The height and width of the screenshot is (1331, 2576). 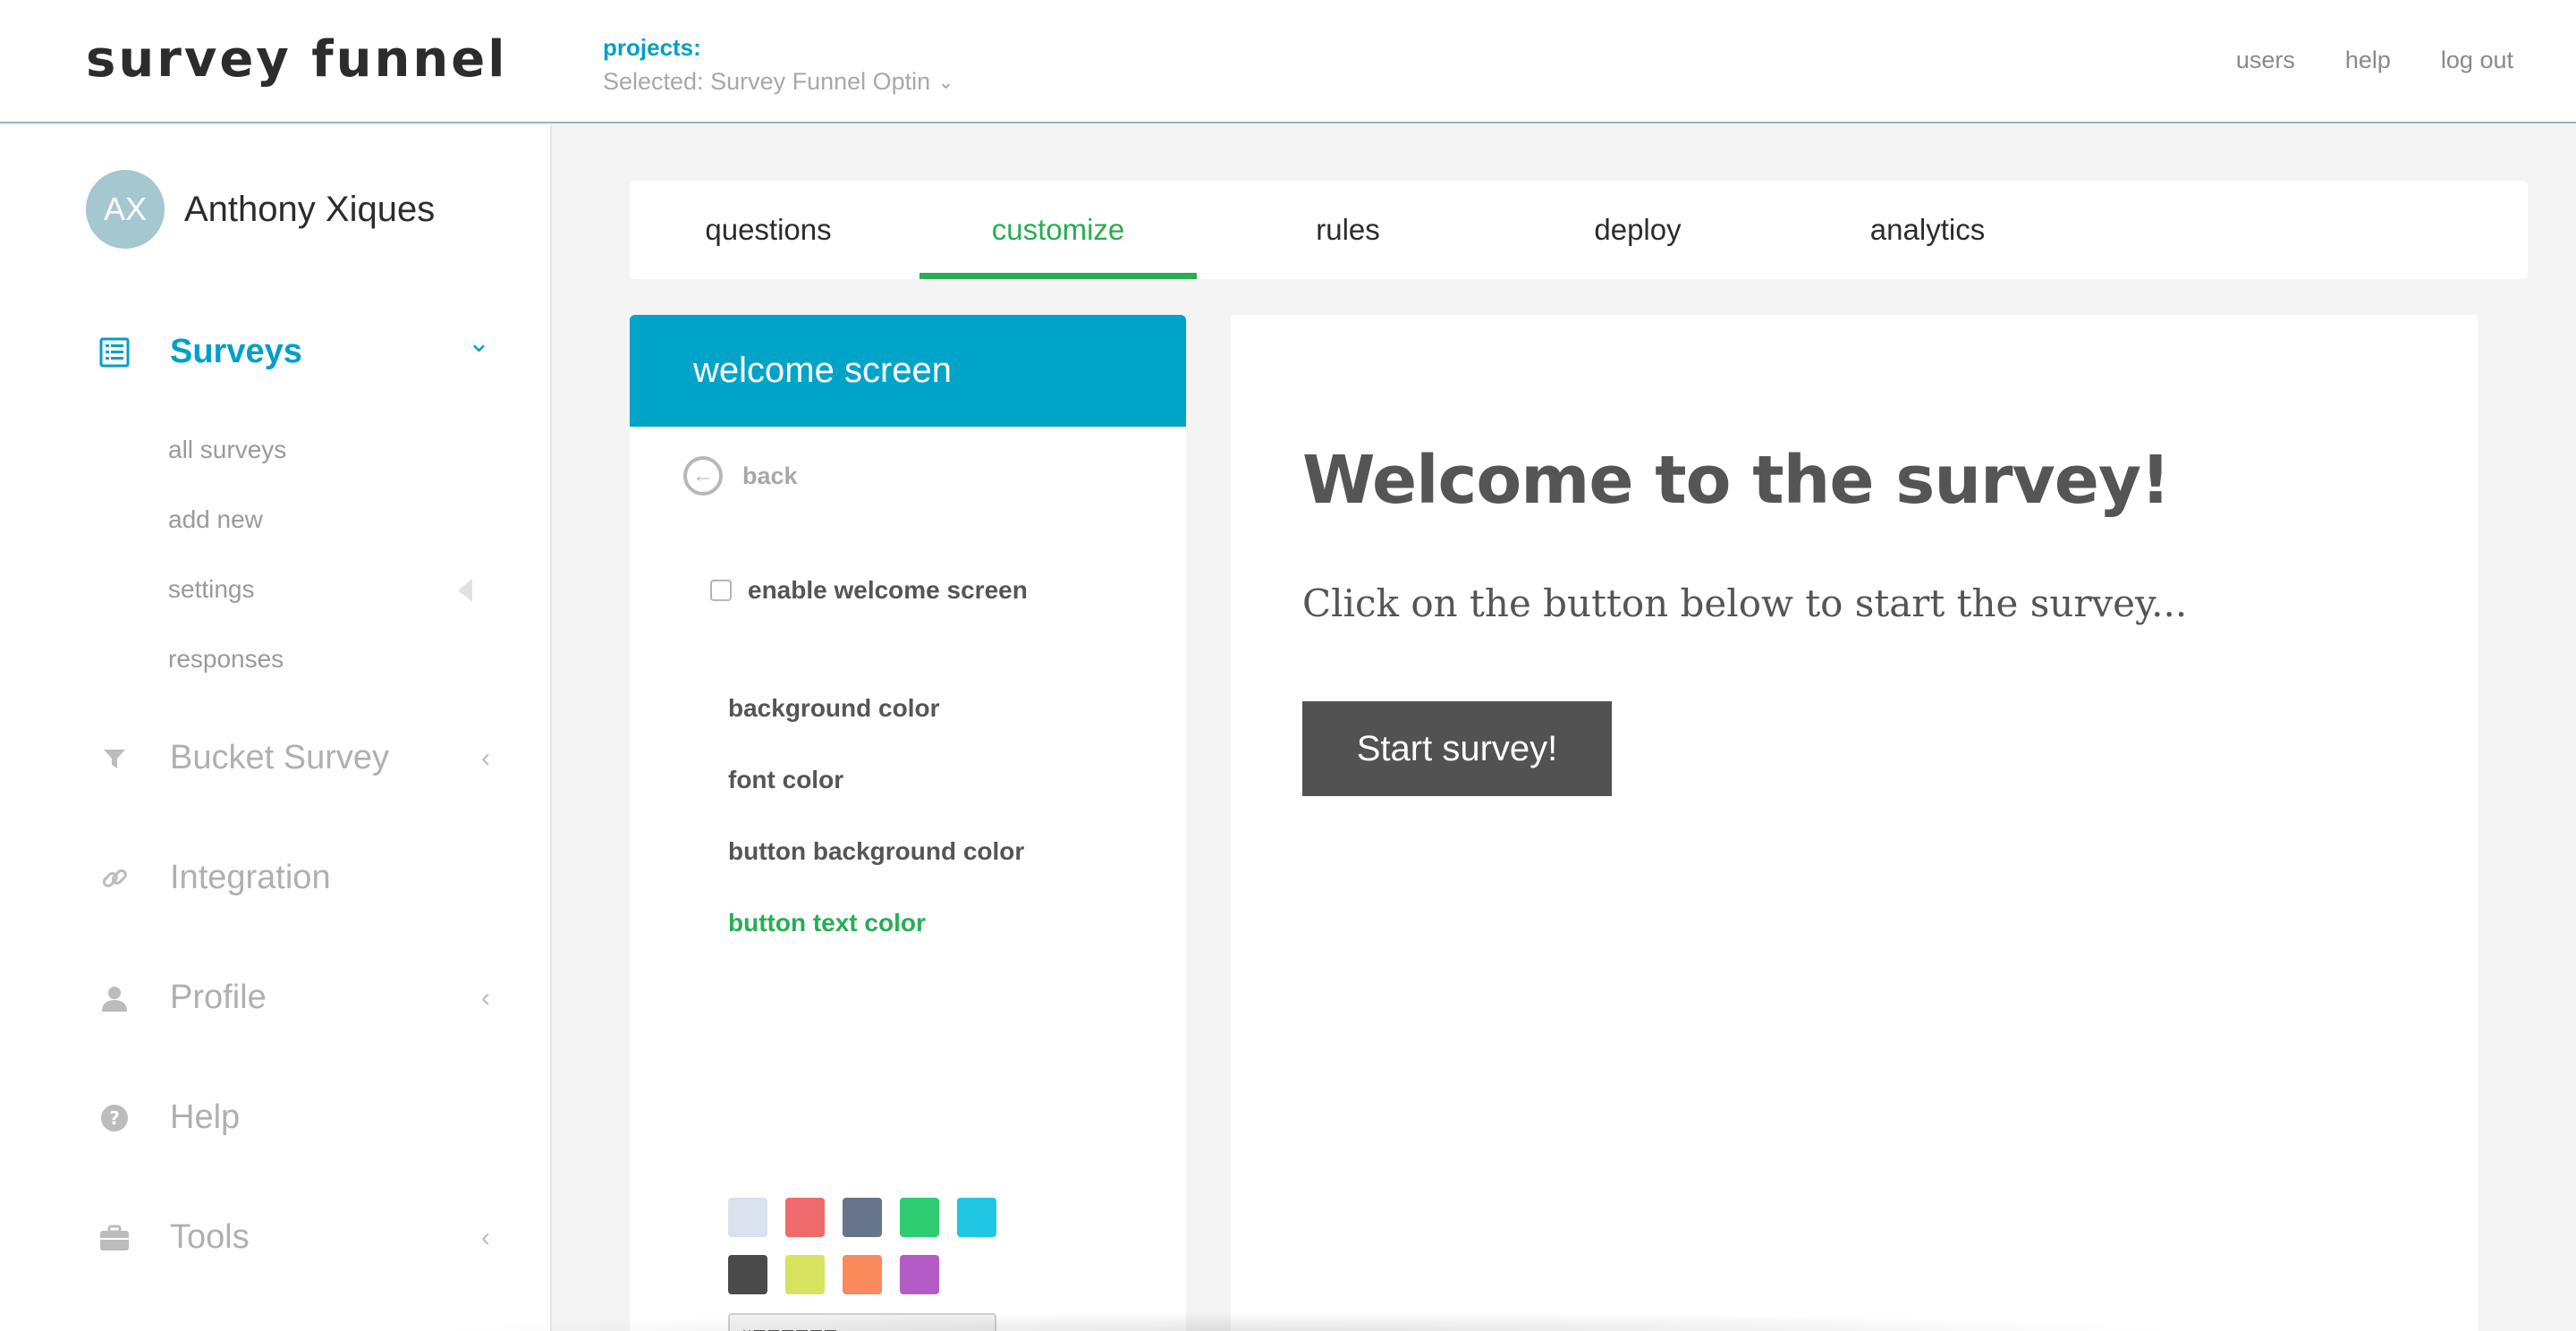 I want to click on arrow-left-icon: ←, so click(x=703, y=476).